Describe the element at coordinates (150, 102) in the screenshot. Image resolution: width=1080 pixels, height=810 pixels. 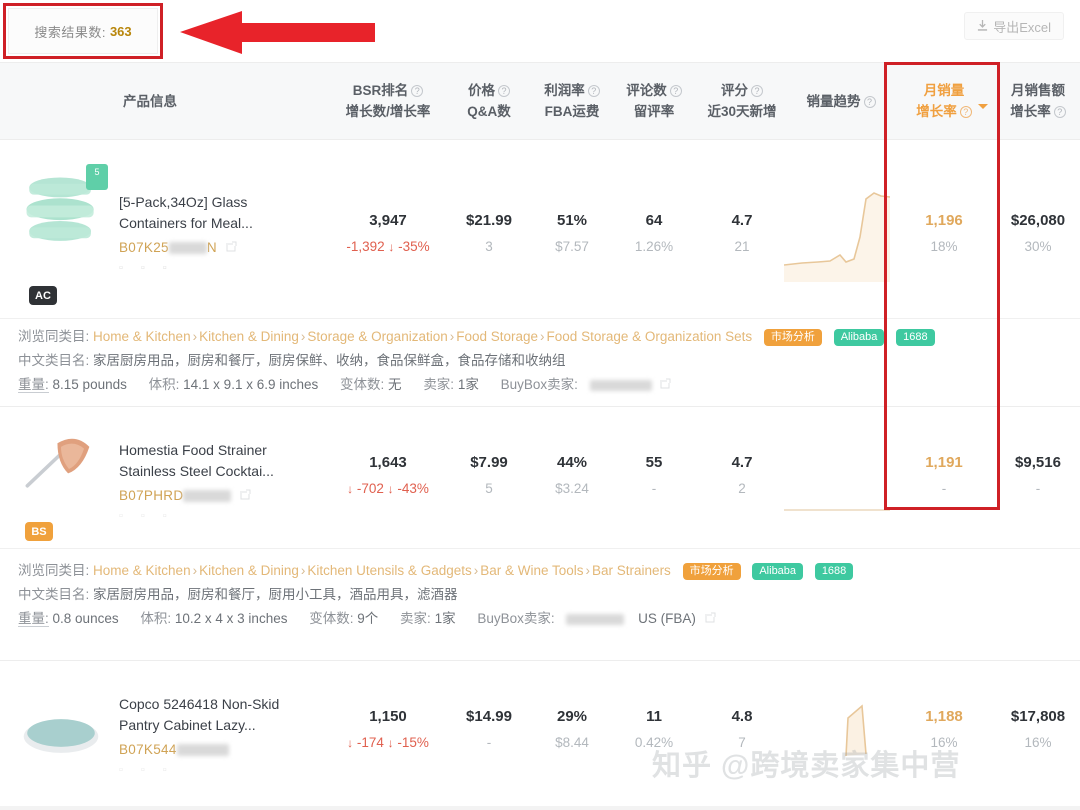
I see `column-header-product: 产品信息` at that location.